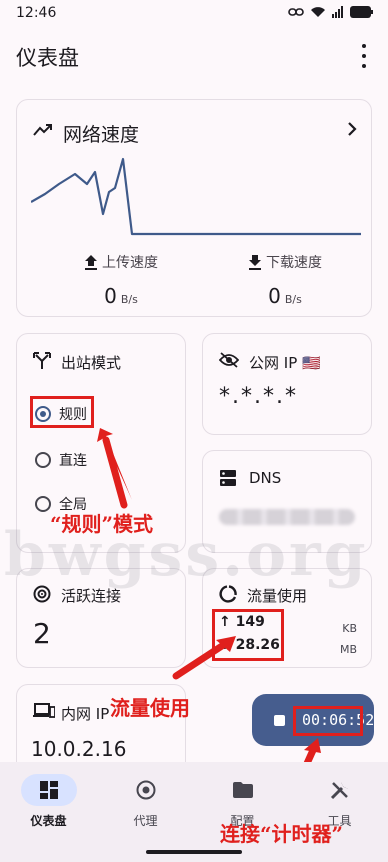 The width and height of the screenshot is (388, 862). What do you see at coordinates (42, 130) in the screenshot?
I see `trending-icon` at bounding box center [42, 130].